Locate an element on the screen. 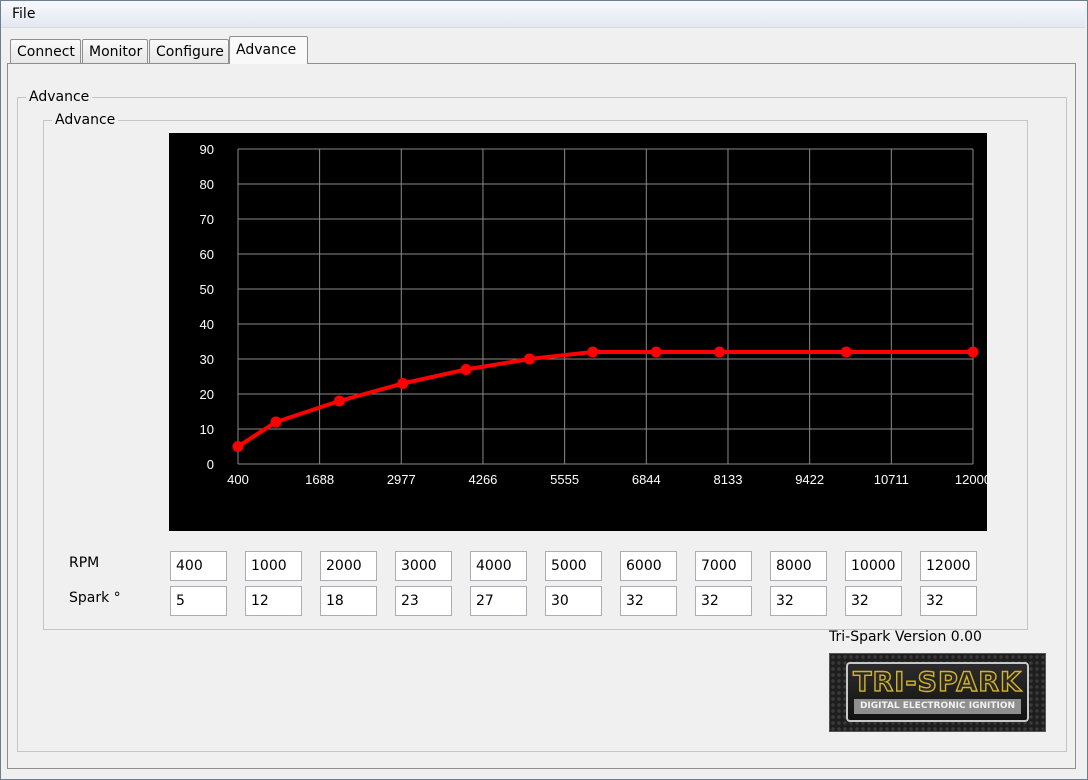 The image size is (1088, 780). x-tick-label: 10711 is located at coordinates (891, 479).